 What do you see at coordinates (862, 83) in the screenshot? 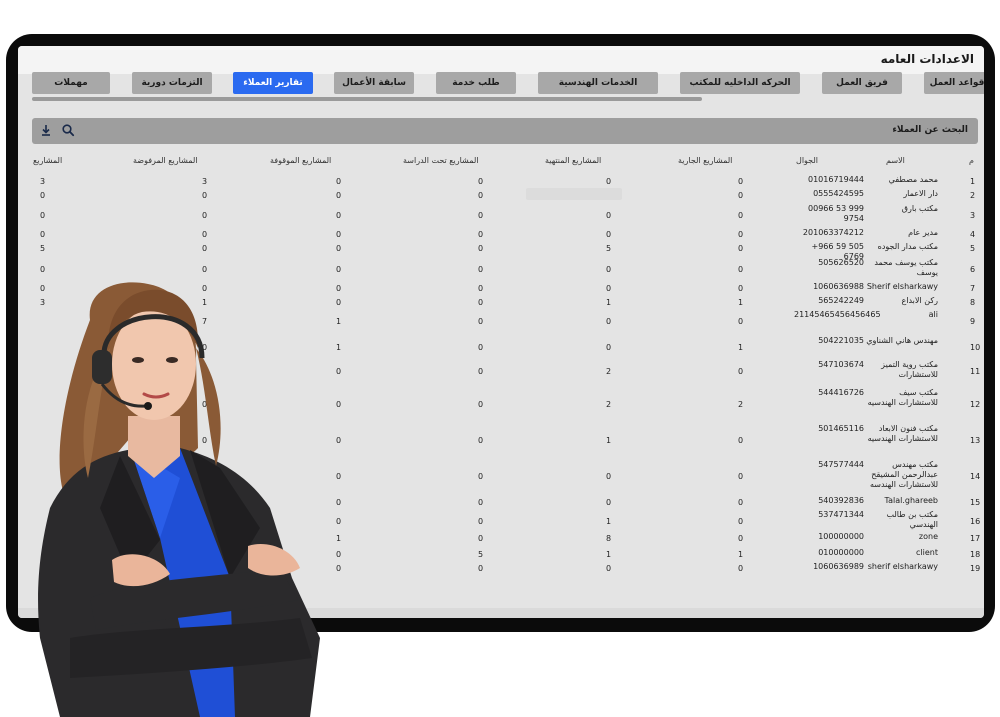
I see `tab-work-team: فريق العمل` at bounding box center [862, 83].